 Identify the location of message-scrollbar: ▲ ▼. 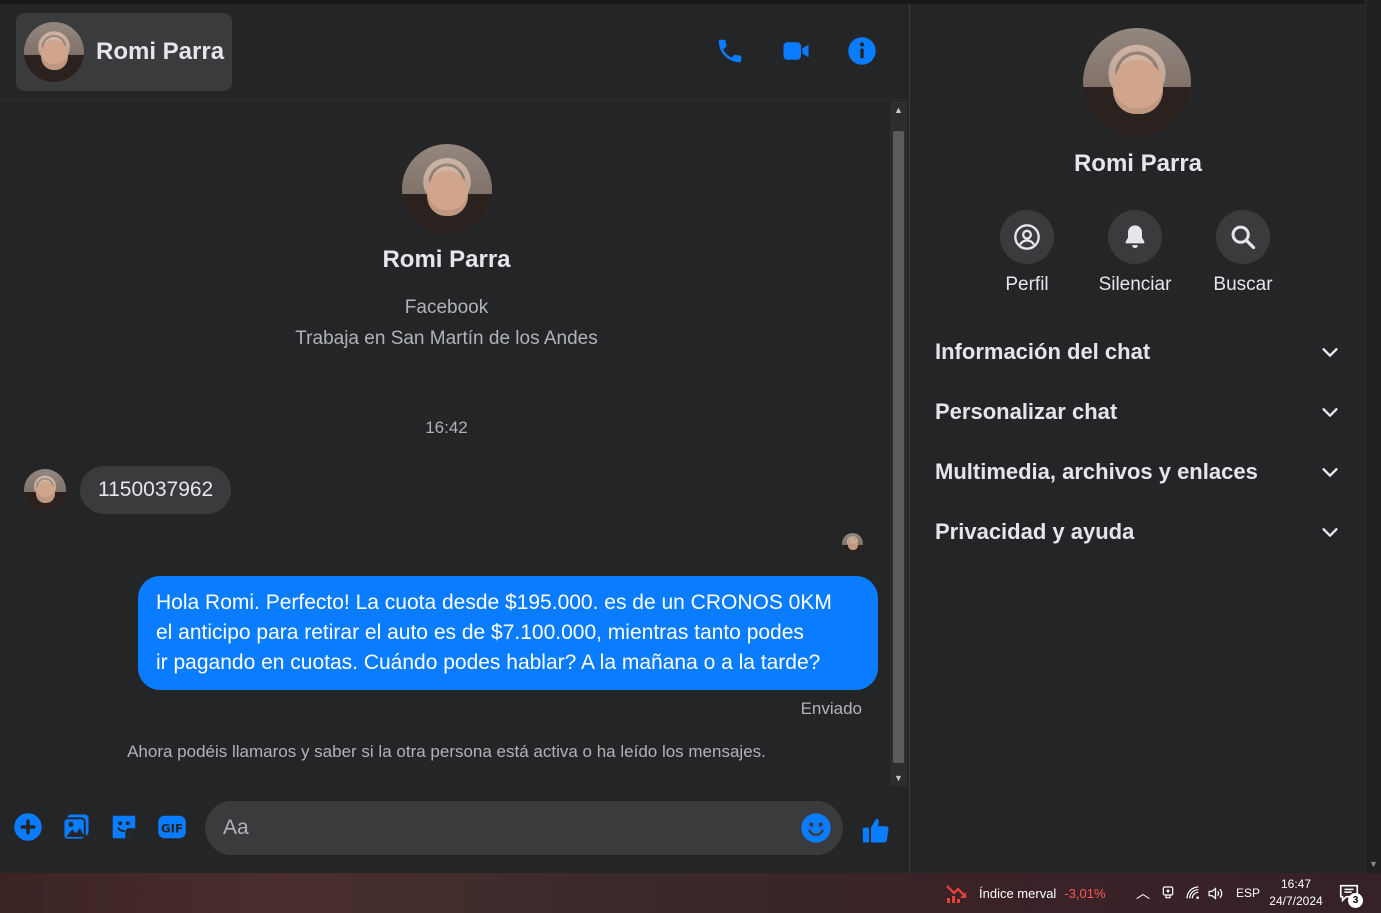
(898, 443).